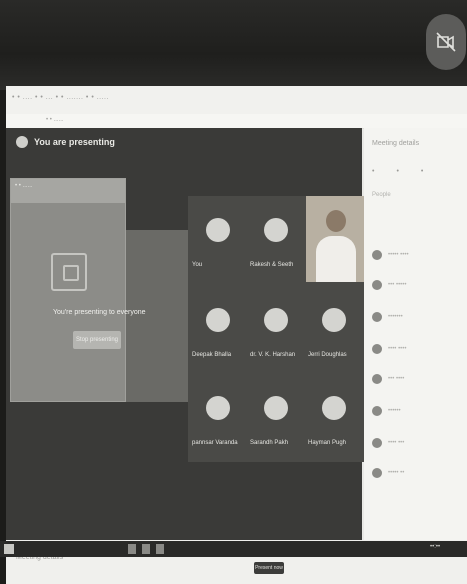 This screenshot has height=584, width=467. I want to click on stop-presenting-button: Stop presenting, so click(97, 340).